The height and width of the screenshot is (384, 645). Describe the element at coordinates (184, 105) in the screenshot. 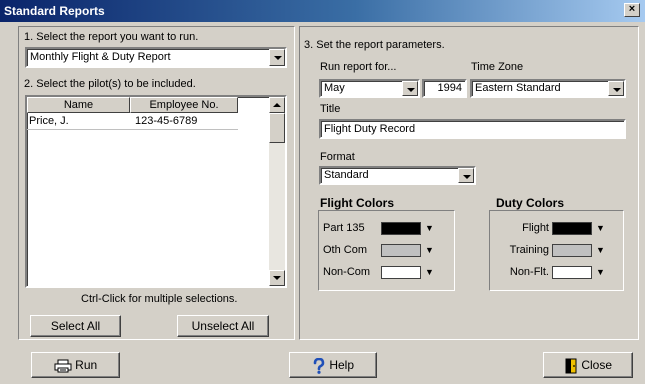

I see `column-header-employee-no: Employee No.` at that location.